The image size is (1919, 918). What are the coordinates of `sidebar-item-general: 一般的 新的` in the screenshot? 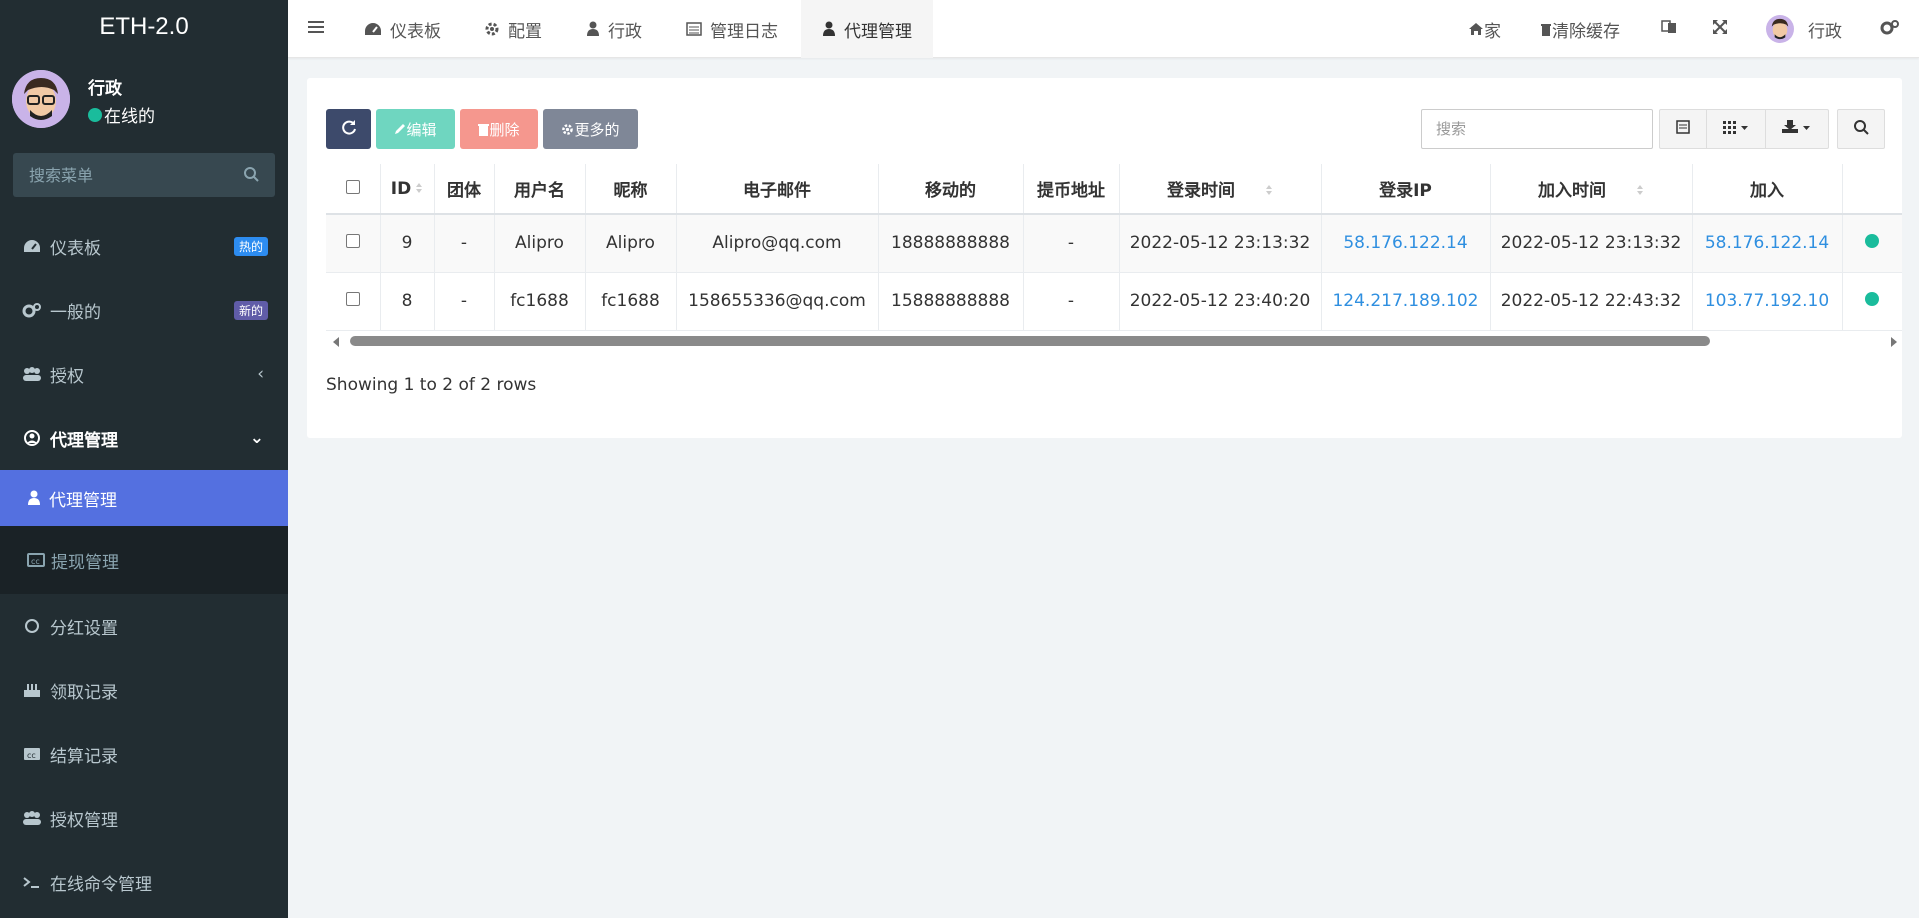 It's located at (144, 310).